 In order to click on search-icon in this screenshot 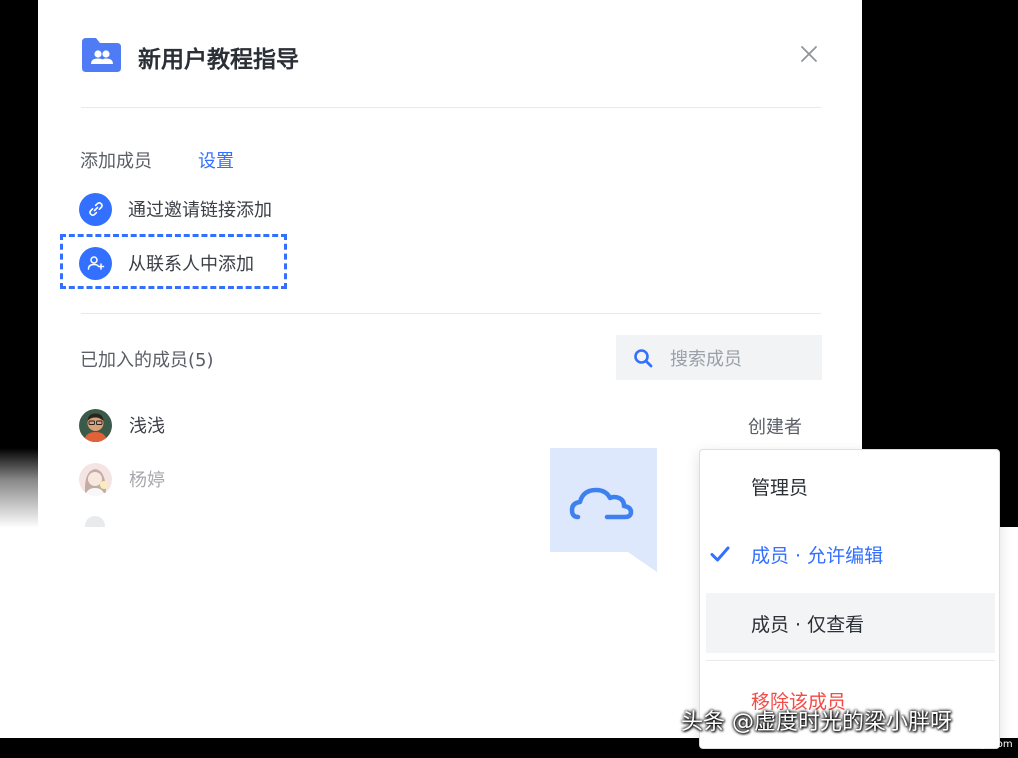, I will do `click(643, 357)`.